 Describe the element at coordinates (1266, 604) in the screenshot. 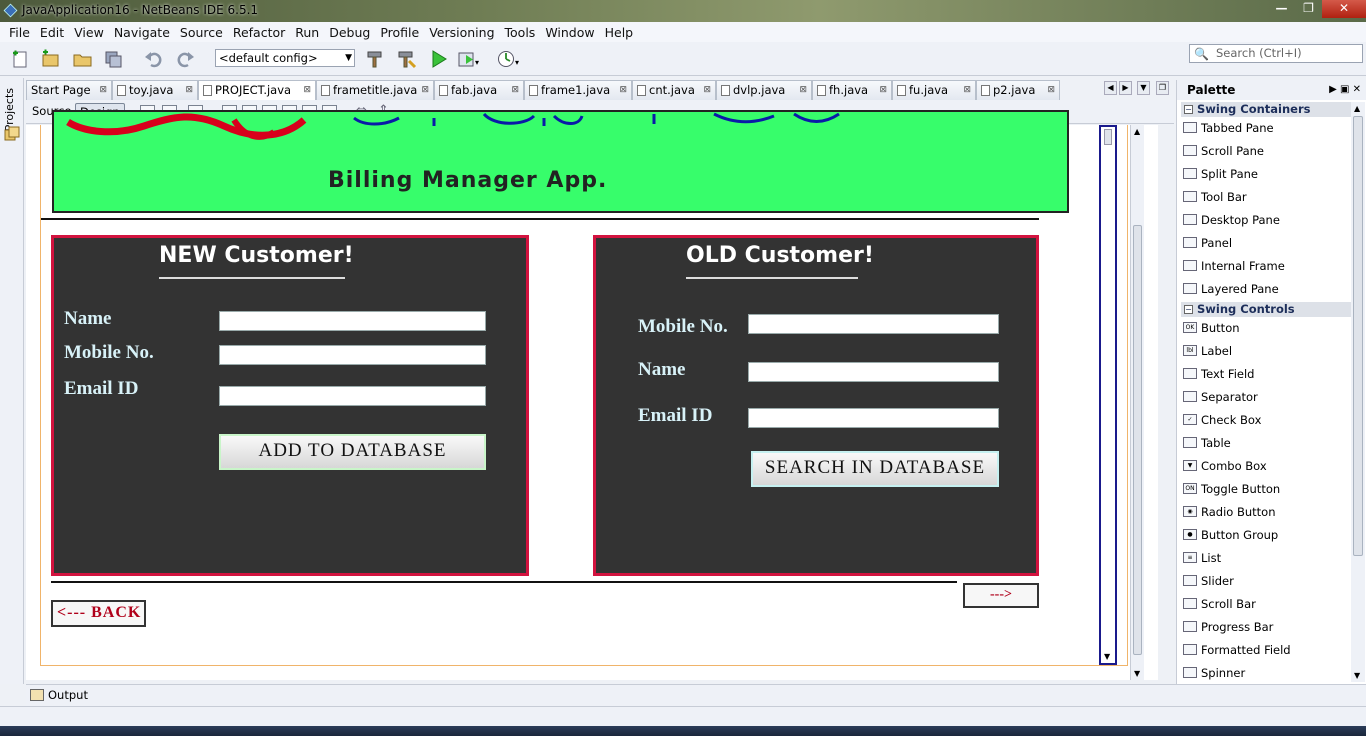

I see `palette-item-scroll-bar: Scroll Bar` at that location.